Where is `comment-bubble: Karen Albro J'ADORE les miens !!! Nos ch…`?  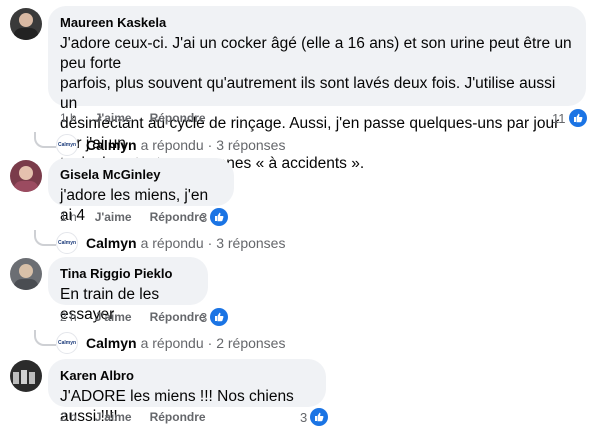
comment-bubble: Karen Albro J'ADORE les miens !!! Nos ch… is located at coordinates (187, 392).